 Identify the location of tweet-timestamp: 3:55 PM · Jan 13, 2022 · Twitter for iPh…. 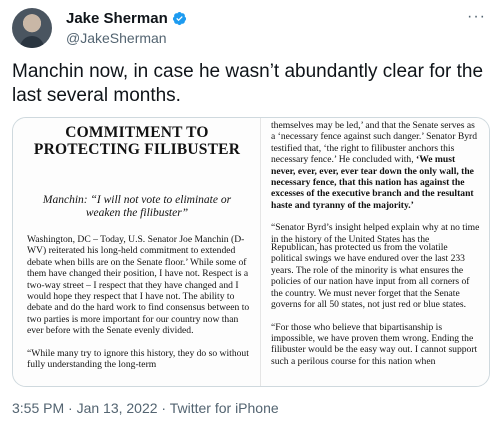
(145, 408).